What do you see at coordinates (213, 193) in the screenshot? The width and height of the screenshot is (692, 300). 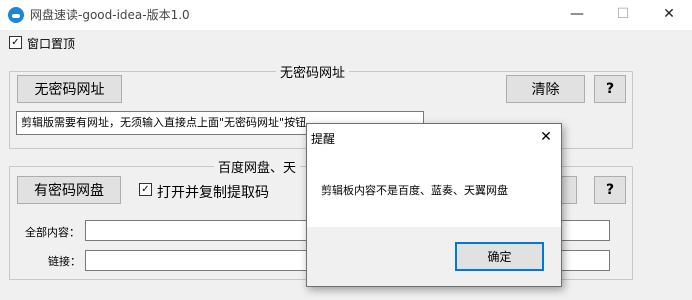 I see `copy-code-label: 打开并复制提取码` at bounding box center [213, 193].